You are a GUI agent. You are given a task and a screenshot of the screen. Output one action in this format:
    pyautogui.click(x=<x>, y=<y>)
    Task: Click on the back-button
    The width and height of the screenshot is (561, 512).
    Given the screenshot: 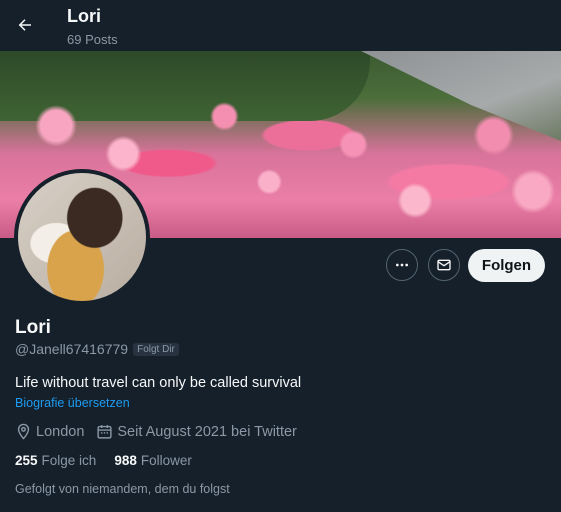 What is the action you would take?
    pyautogui.click(x=25, y=25)
    